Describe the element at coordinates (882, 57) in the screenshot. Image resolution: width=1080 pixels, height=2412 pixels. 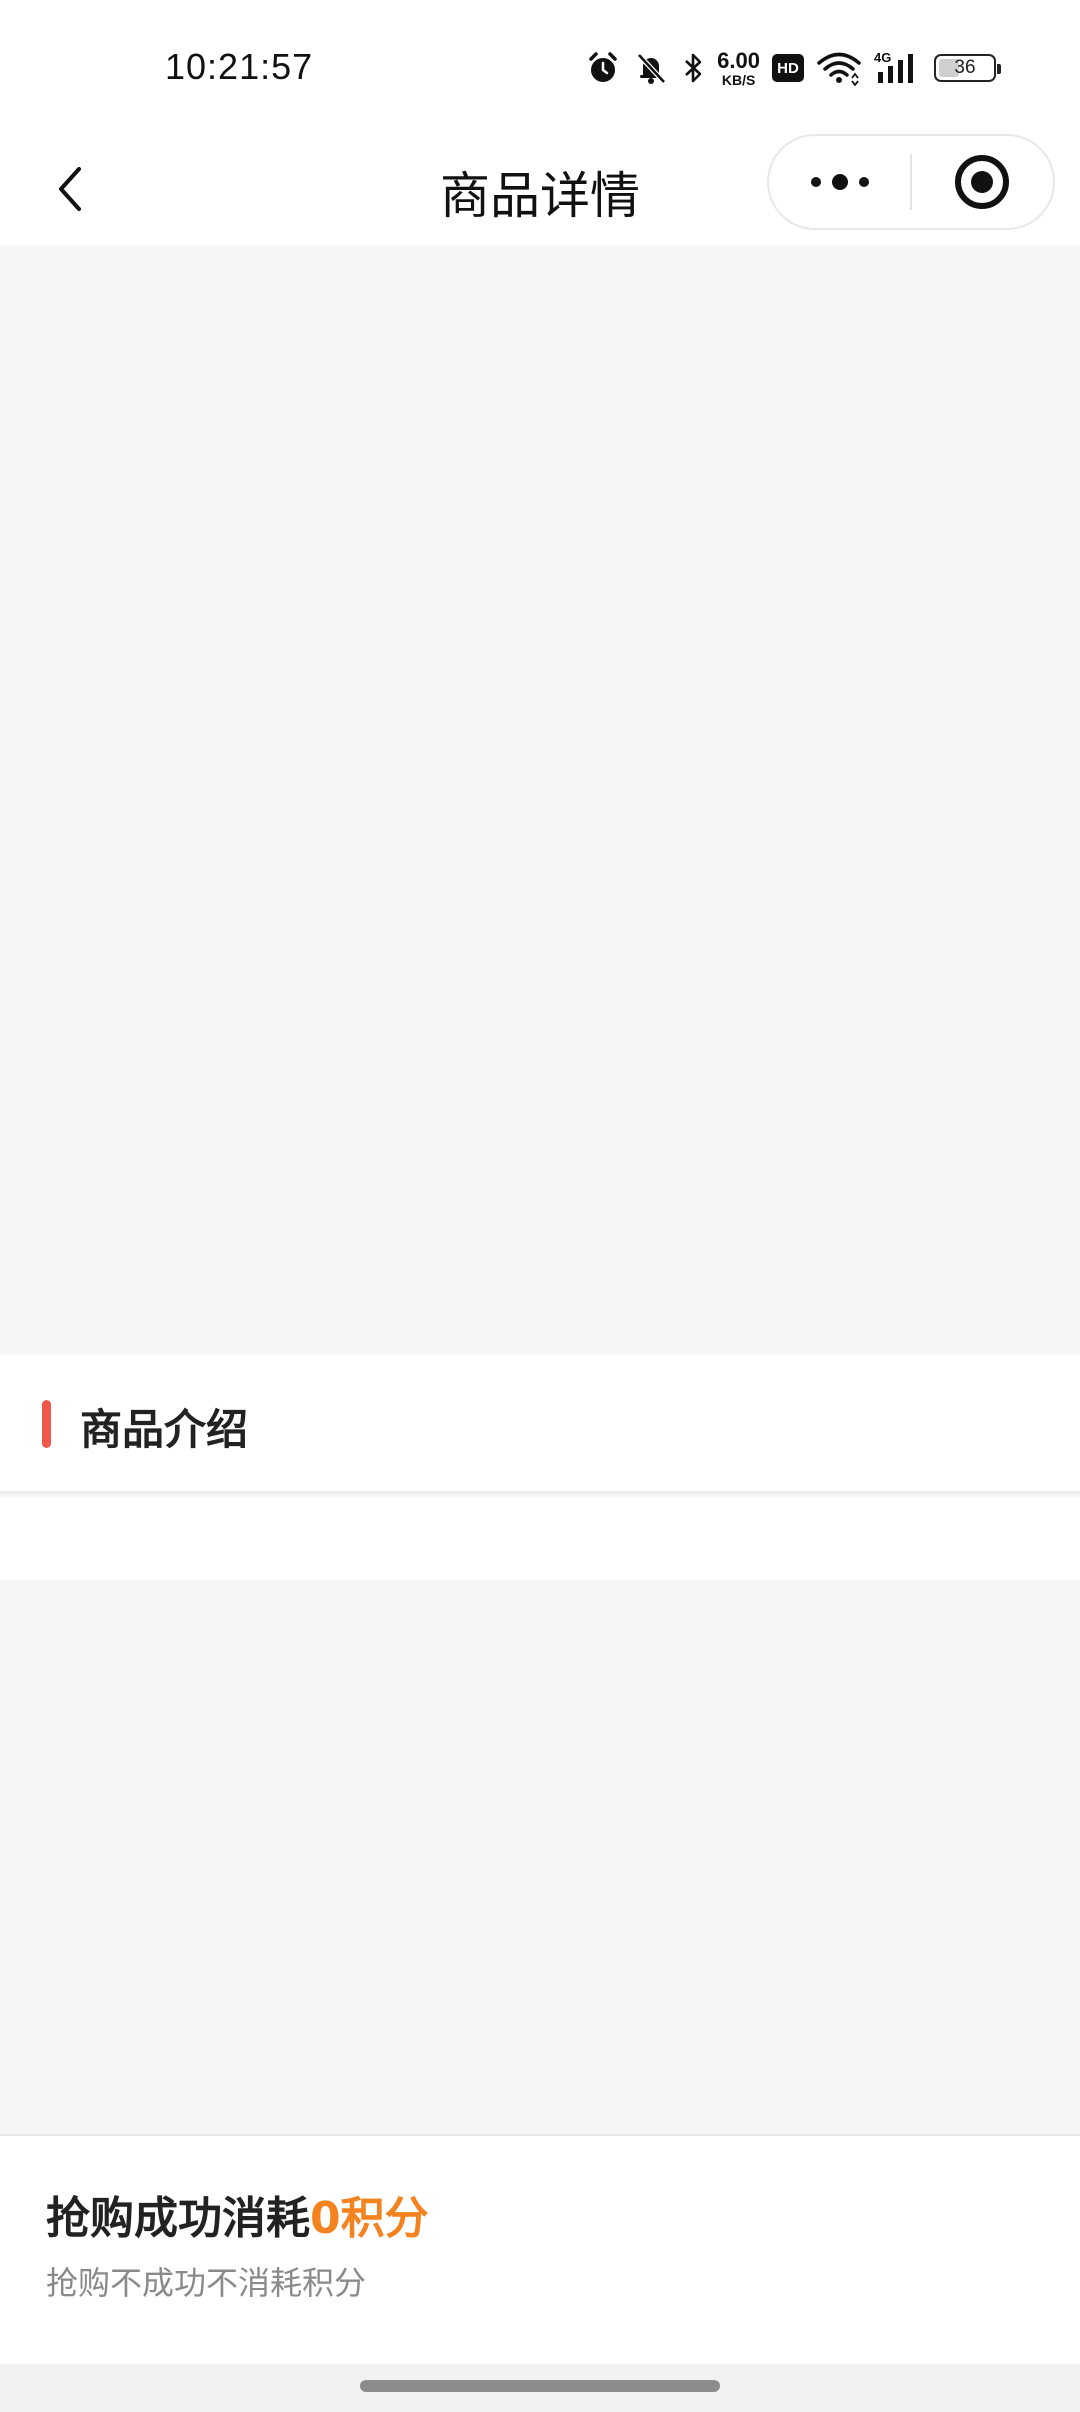
I see `network-type-label: 4G` at that location.